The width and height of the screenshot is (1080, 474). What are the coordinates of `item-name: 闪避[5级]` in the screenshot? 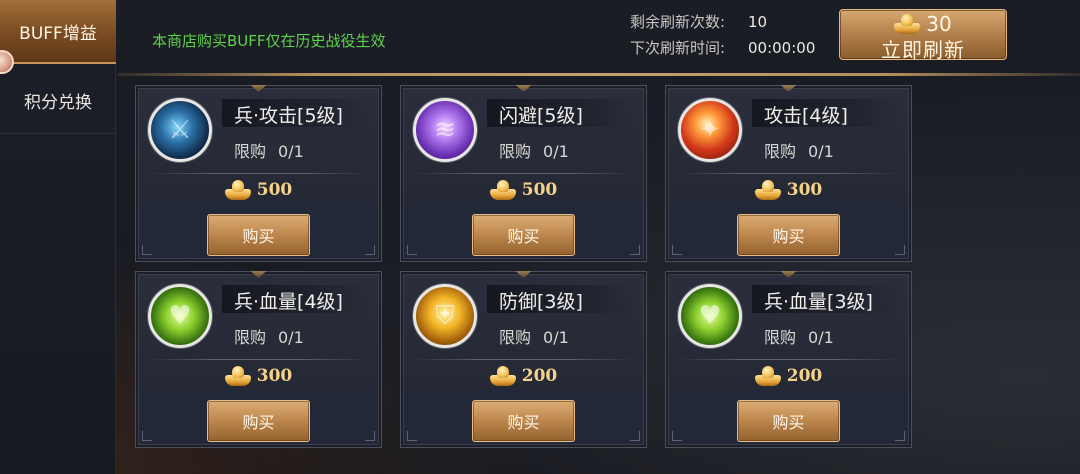 It's located at (541, 116).